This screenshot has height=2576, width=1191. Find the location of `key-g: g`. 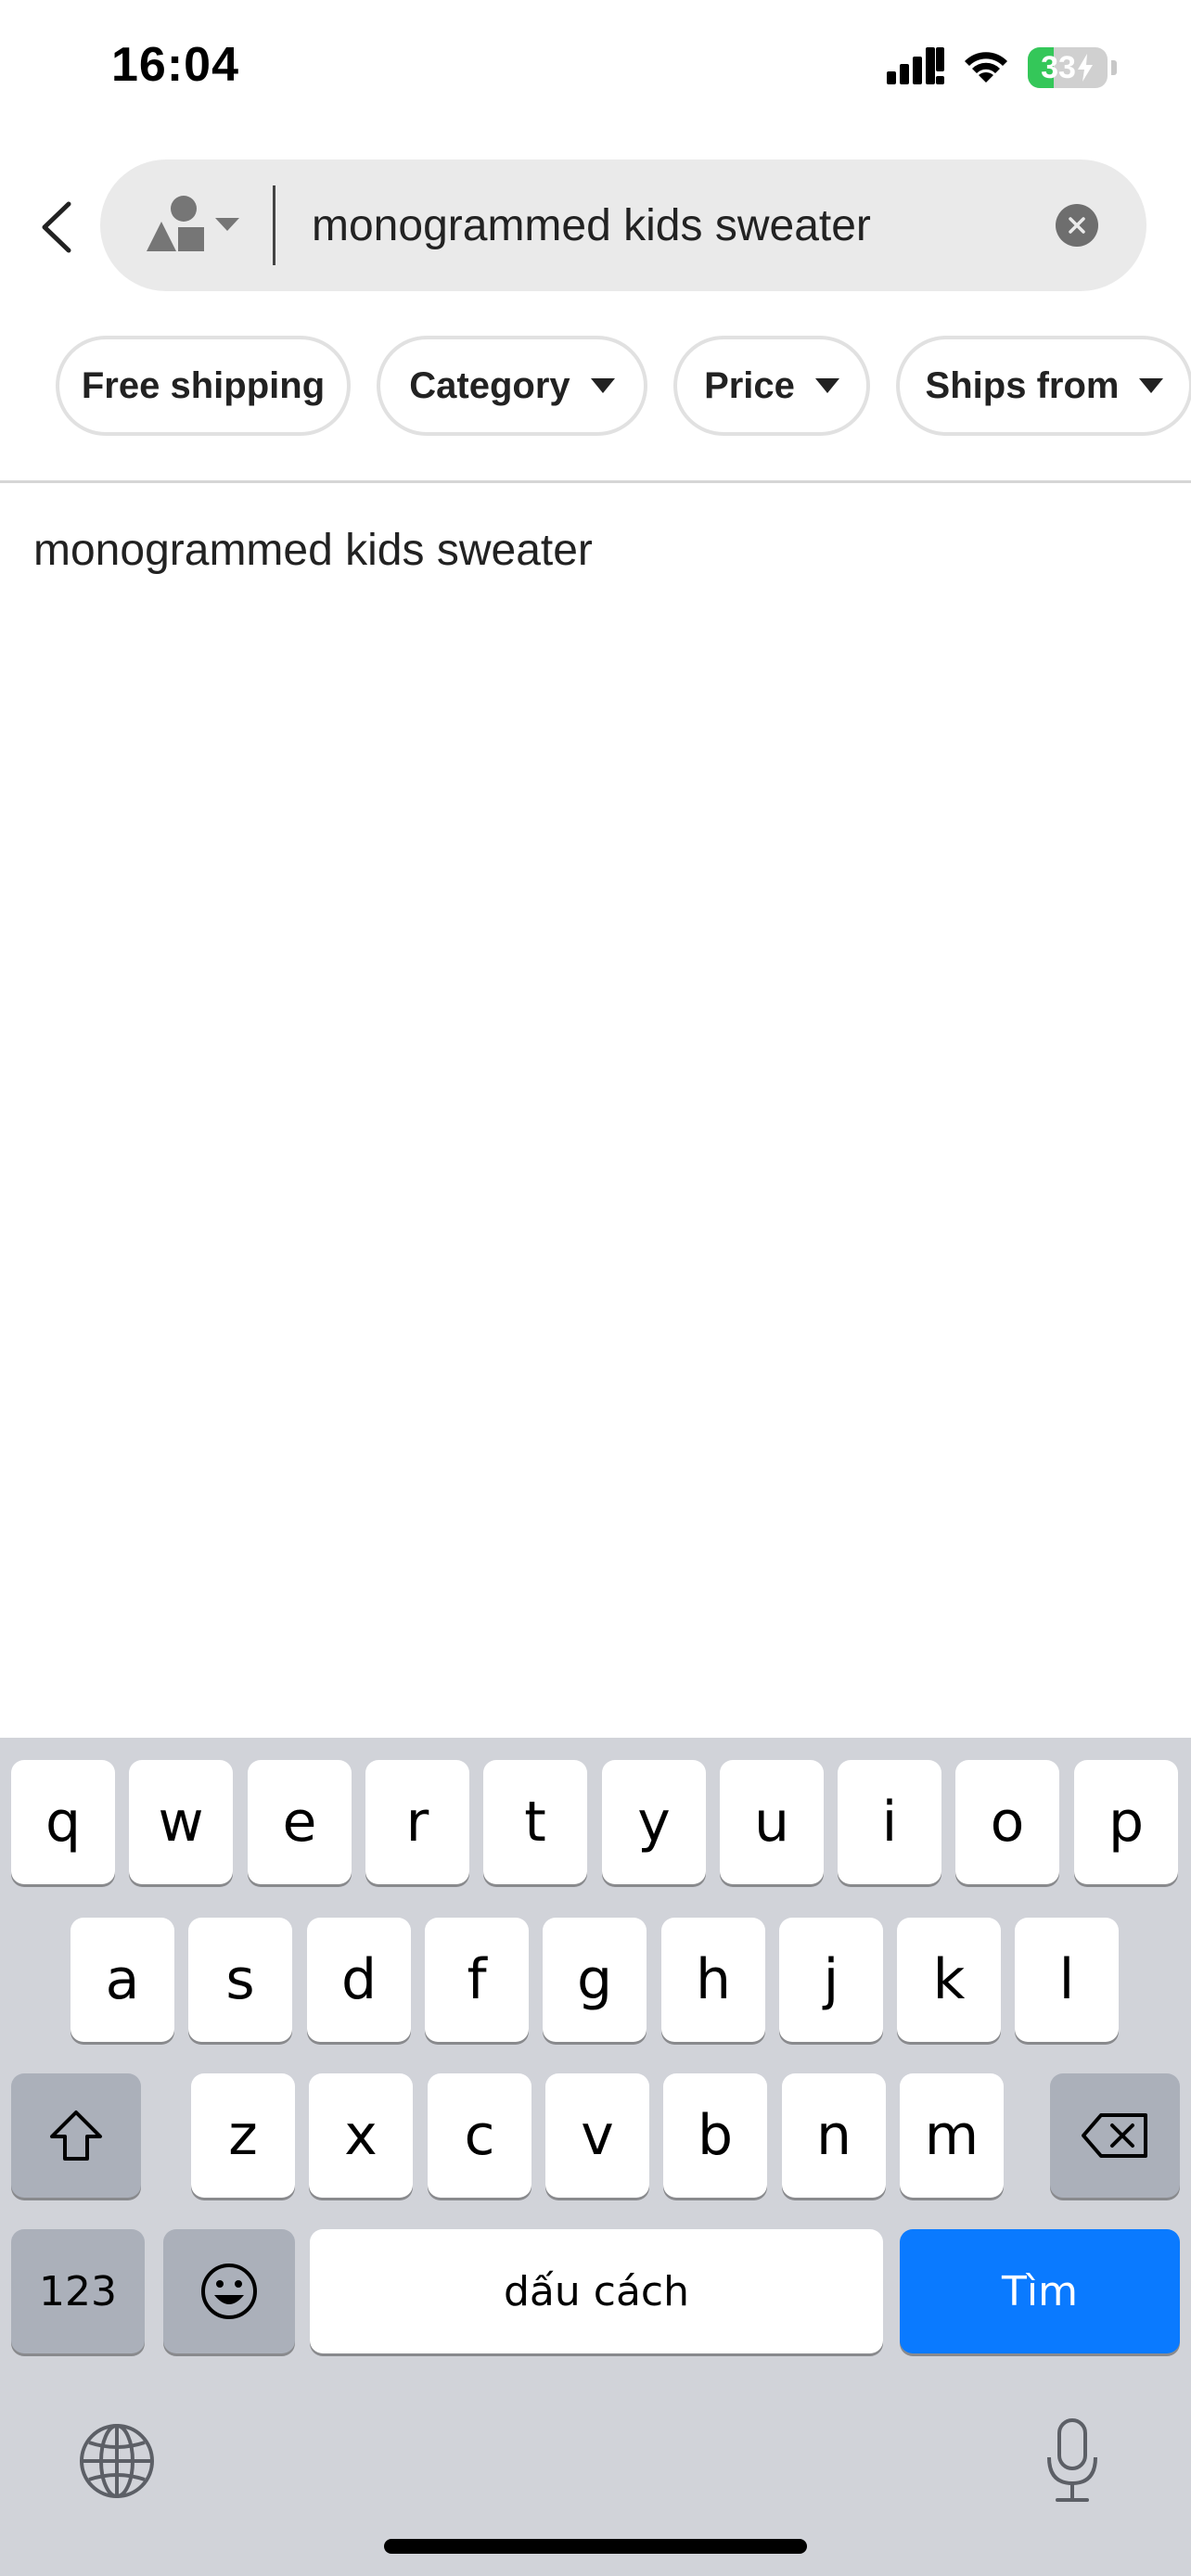

key-g: g is located at coordinates (595, 1980).